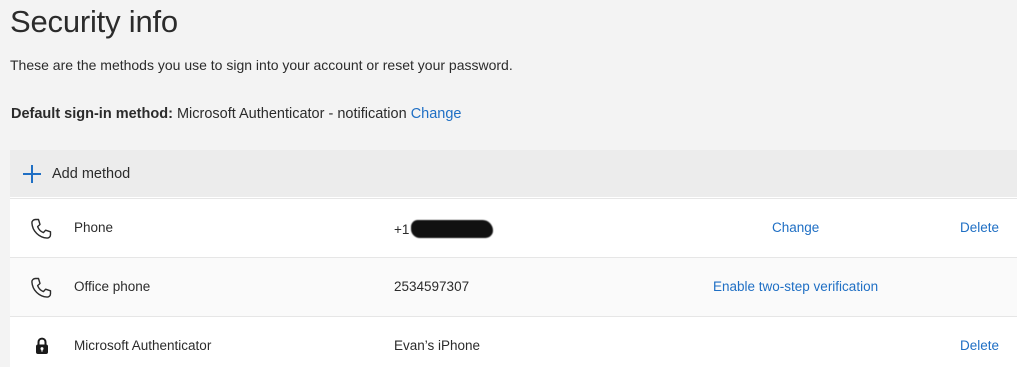 This screenshot has height=367, width=1017. What do you see at coordinates (436, 114) in the screenshot?
I see `default-method-change-link: Change` at bounding box center [436, 114].